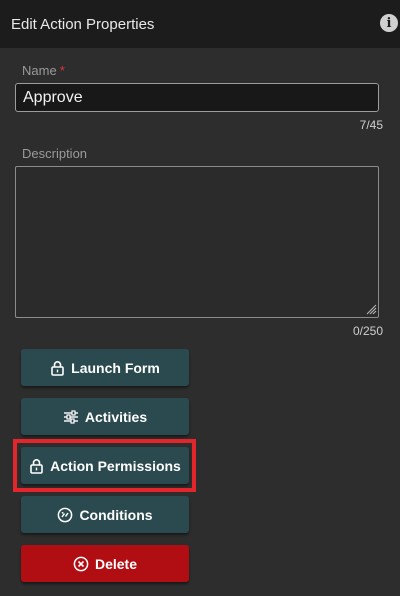  What do you see at coordinates (81, 563) in the screenshot?
I see `close-circle-icon` at bounding box center [81, 563].